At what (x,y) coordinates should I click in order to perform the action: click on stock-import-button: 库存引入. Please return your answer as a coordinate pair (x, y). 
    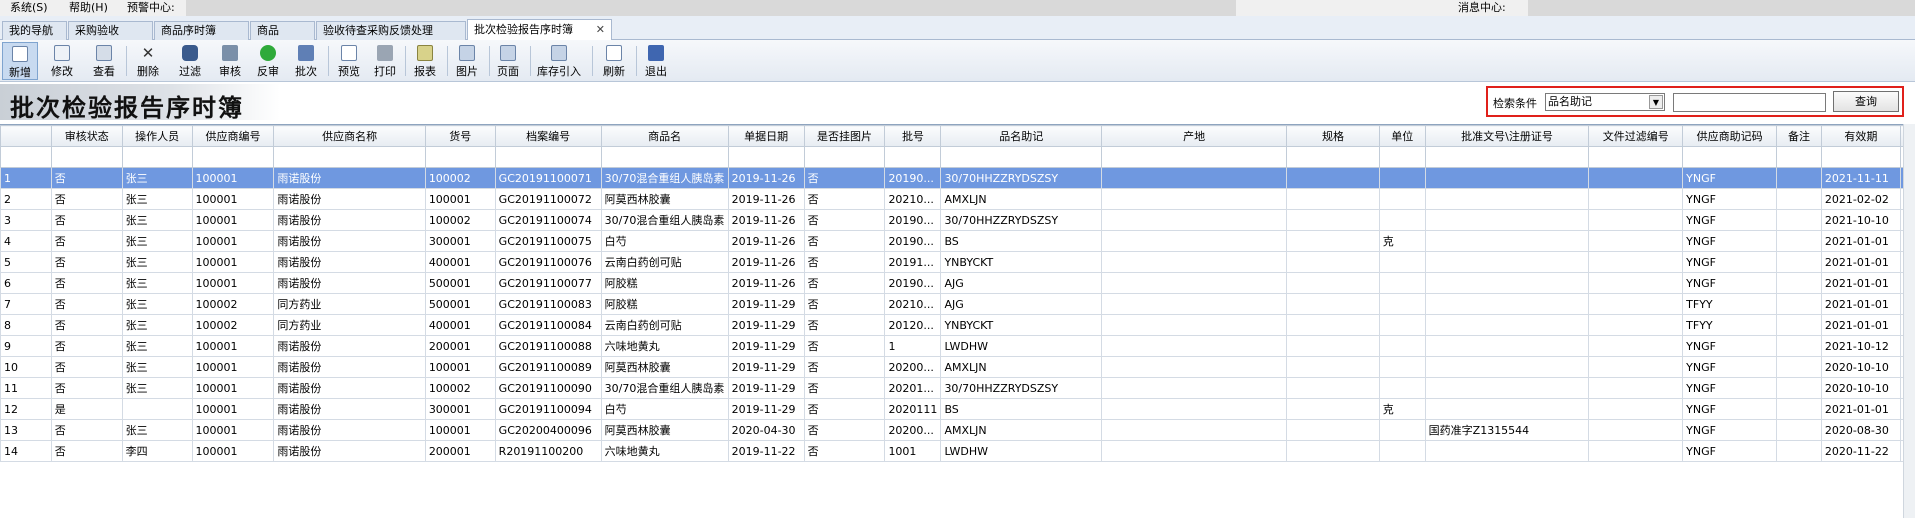
    Looking at the image, I should click on (559, 61).